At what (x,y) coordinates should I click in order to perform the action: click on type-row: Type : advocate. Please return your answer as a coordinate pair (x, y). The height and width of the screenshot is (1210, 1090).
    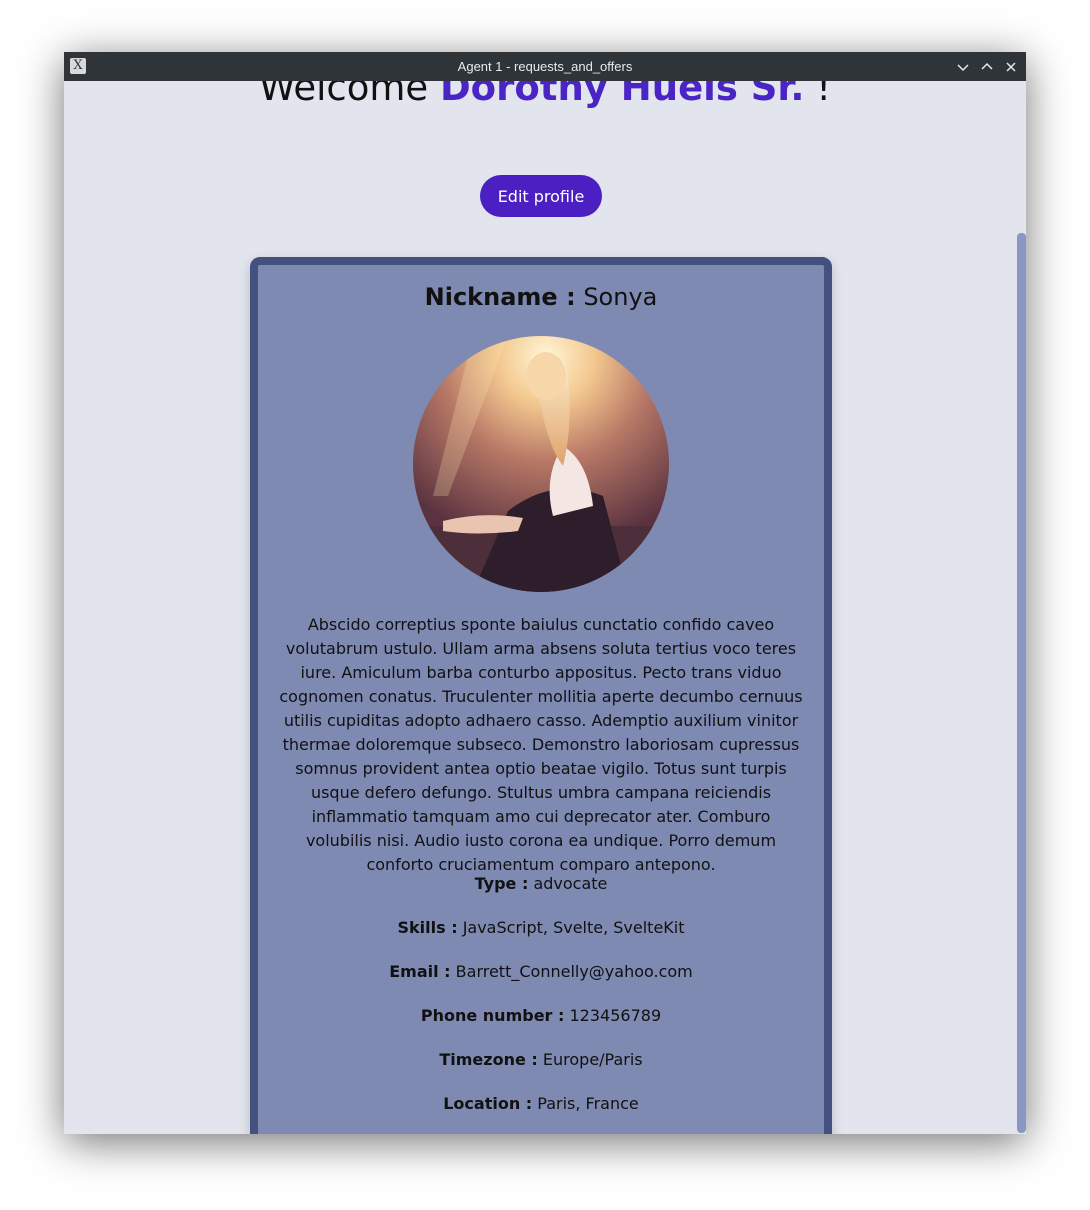
    Looking at the image, I should click on (541, 884).